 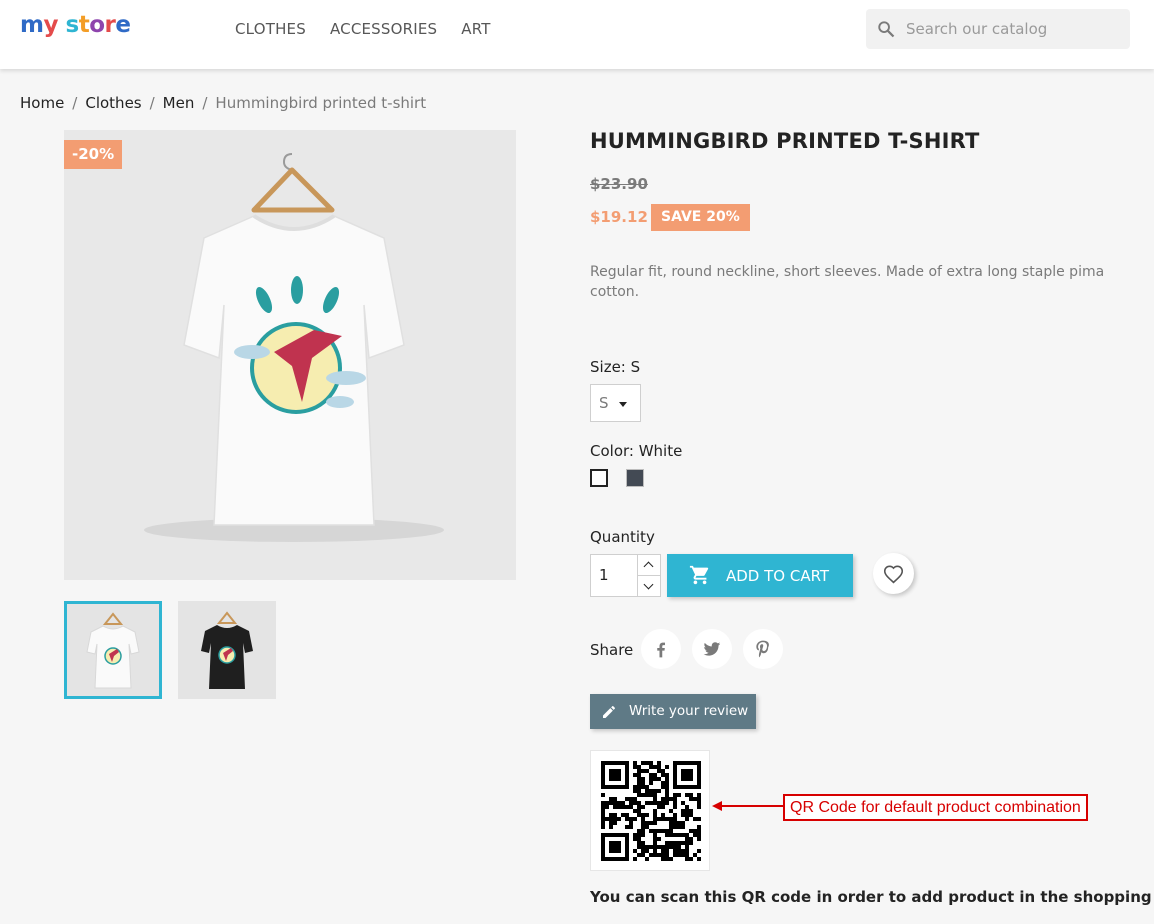 I want to click on nav-accessories: ACCESSORIES, so click(x=383, y=29).